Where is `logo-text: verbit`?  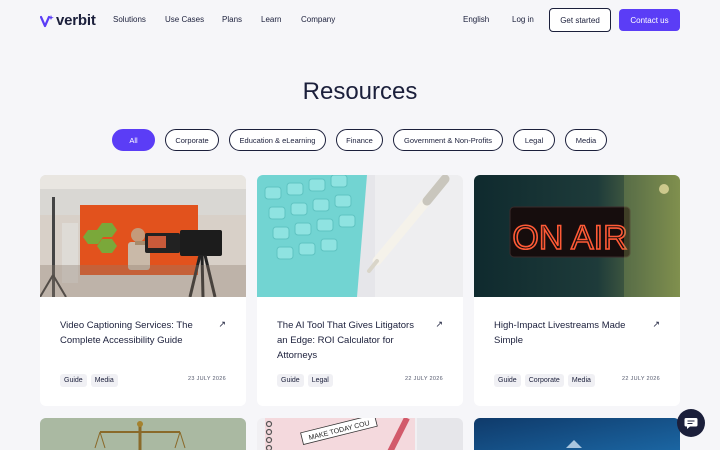 logo-text: verbit is located at coordinates (76, 20).